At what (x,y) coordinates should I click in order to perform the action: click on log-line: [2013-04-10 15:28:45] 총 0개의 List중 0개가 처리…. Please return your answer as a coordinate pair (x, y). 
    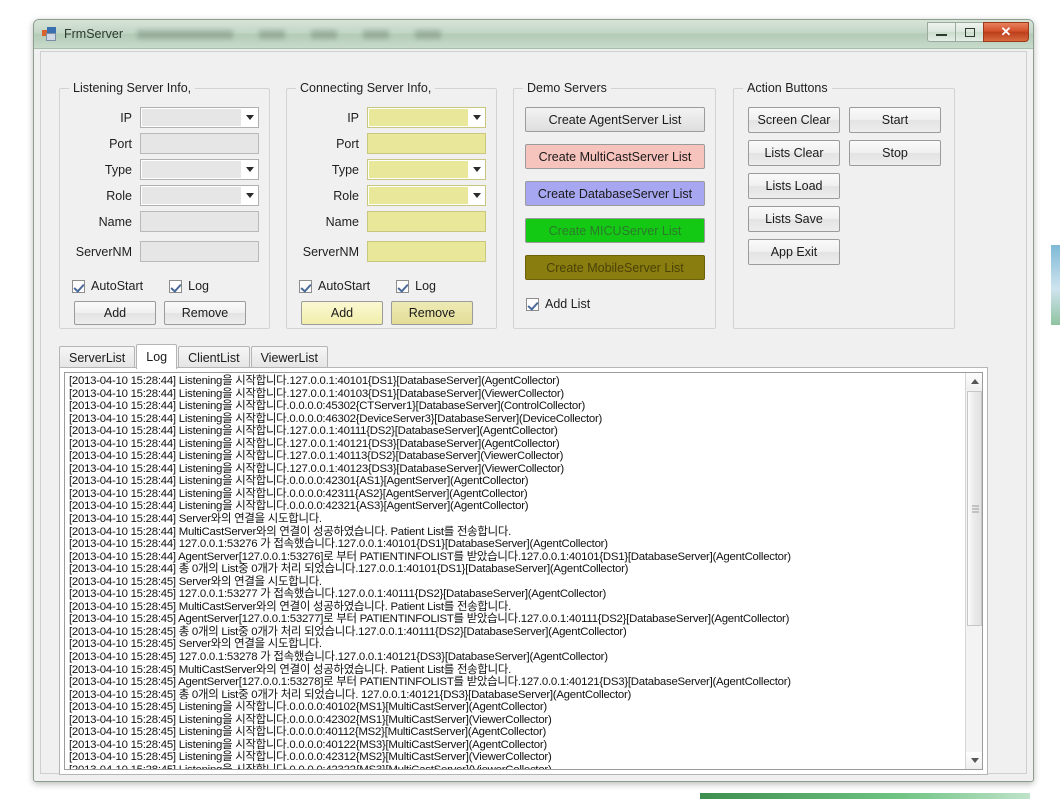
    Looking at the image, I should click on (350, 694).